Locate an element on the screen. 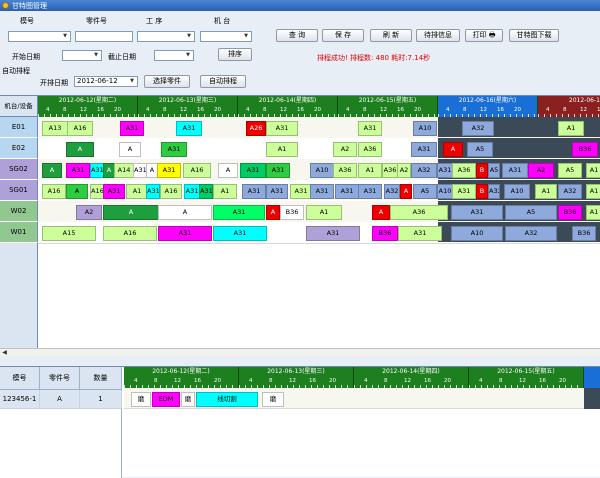 This screenshot has width=600, height=478. sort-button: 排序 is located at coordinates (235, 54).